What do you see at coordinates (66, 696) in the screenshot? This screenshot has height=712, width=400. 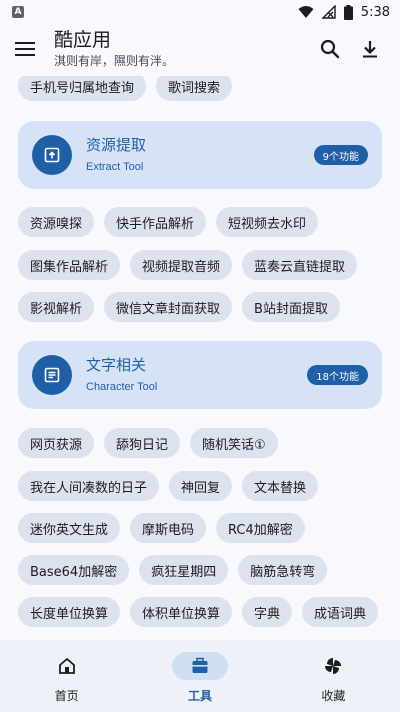 I see `nav-label: 首页` at bounding box center [66, 696].